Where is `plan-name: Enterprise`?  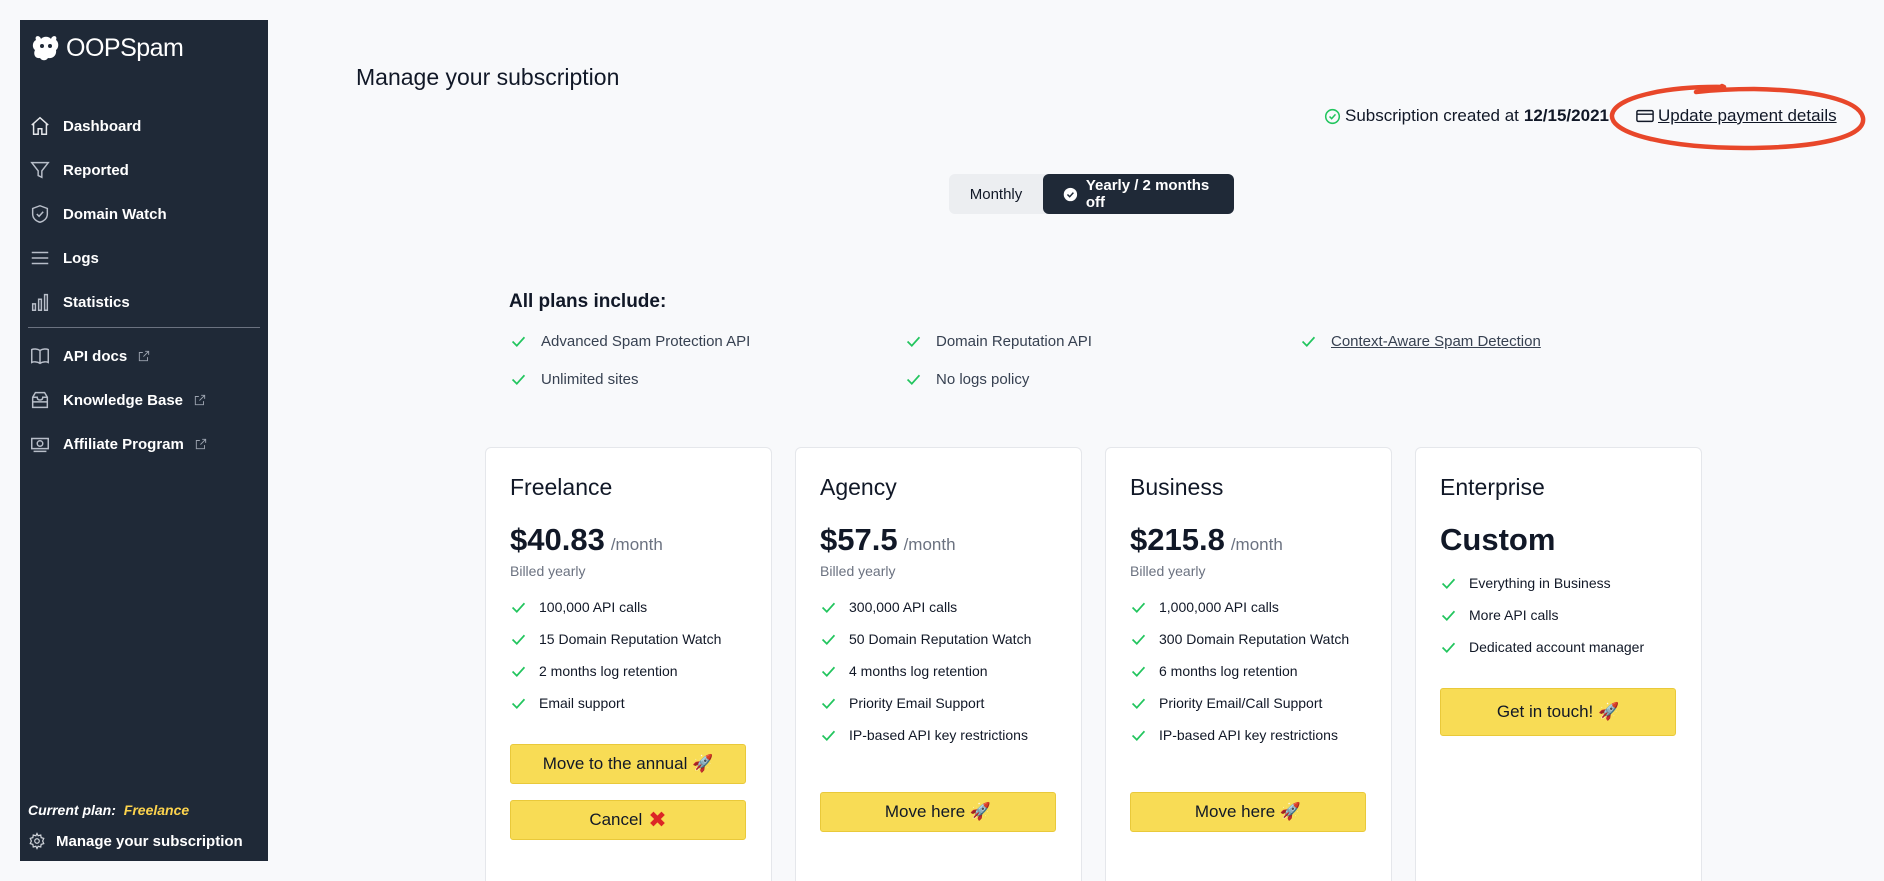 plan-name: Enterprise is located at coordinates (1492, 487).